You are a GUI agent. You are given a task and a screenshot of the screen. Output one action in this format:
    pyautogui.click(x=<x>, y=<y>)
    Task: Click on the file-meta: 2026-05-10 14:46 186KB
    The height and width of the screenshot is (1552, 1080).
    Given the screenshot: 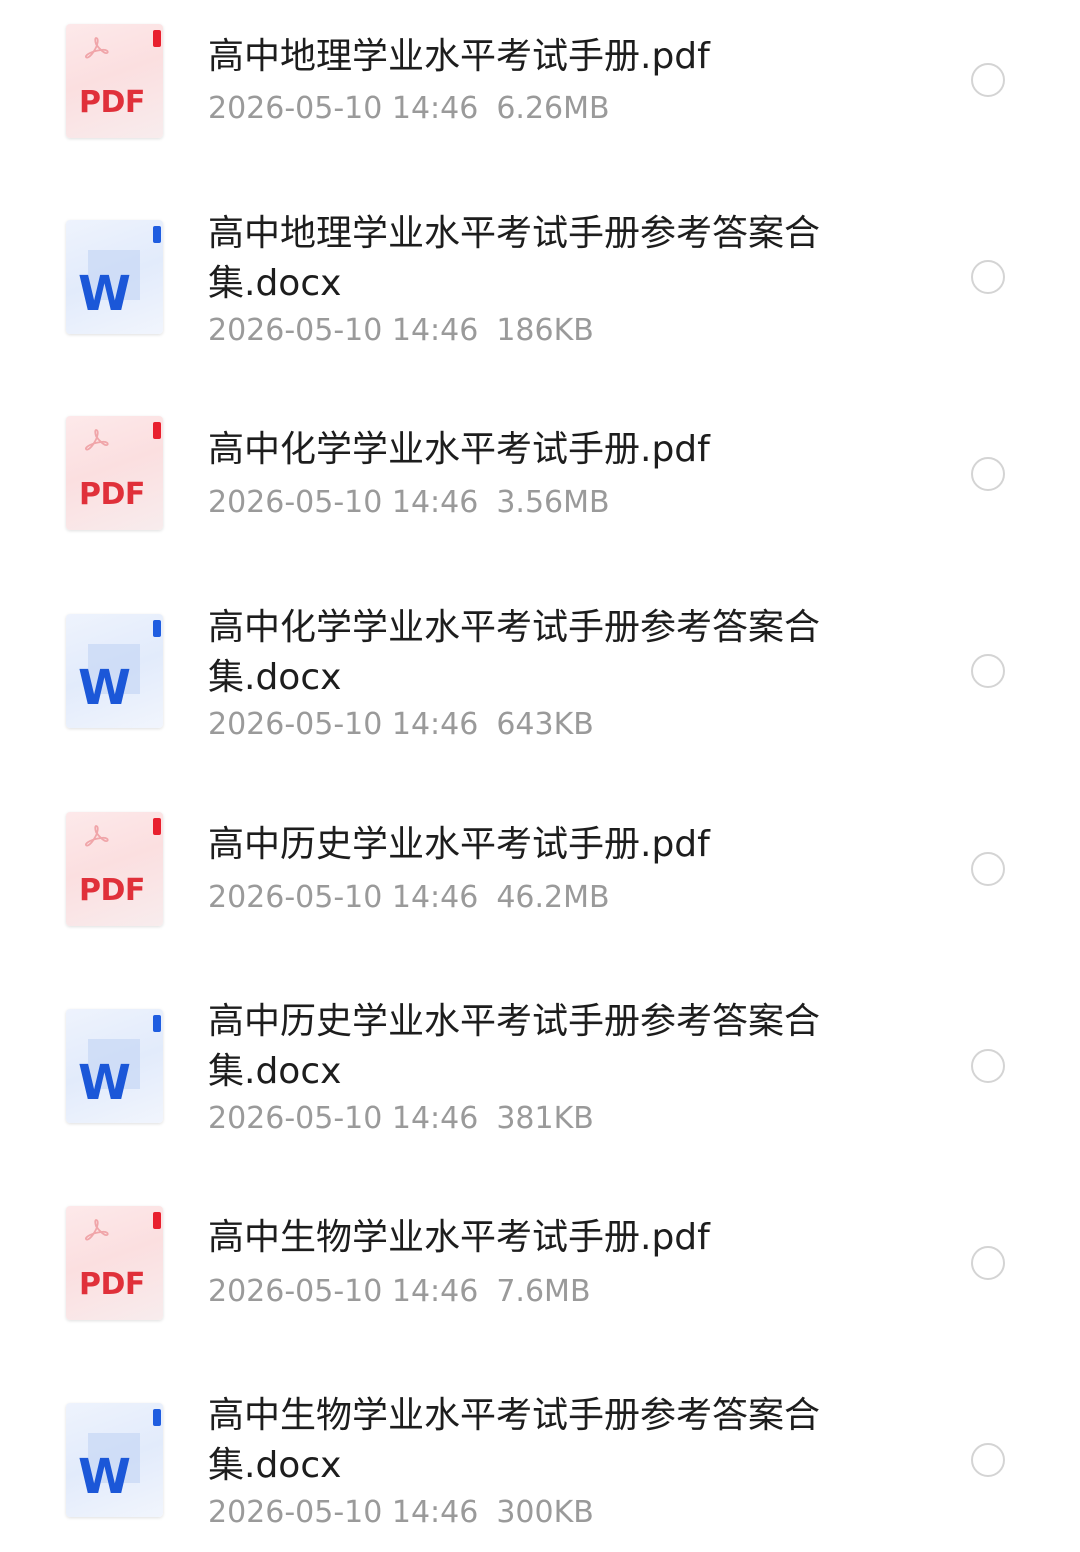 What is the action you would take?
    pyautogui.click(x=401, y=331)
    